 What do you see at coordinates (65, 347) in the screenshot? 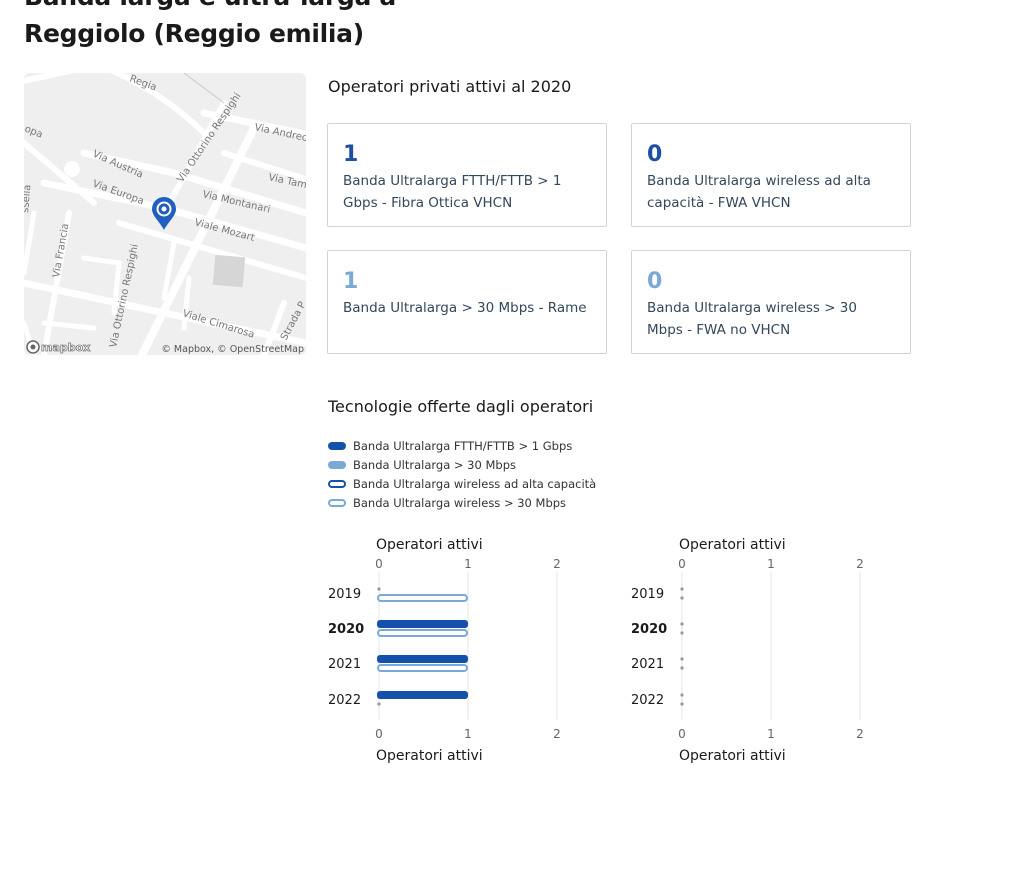
I see `mapbox-logo-text: mapbox` at bounding box center [65, 347].